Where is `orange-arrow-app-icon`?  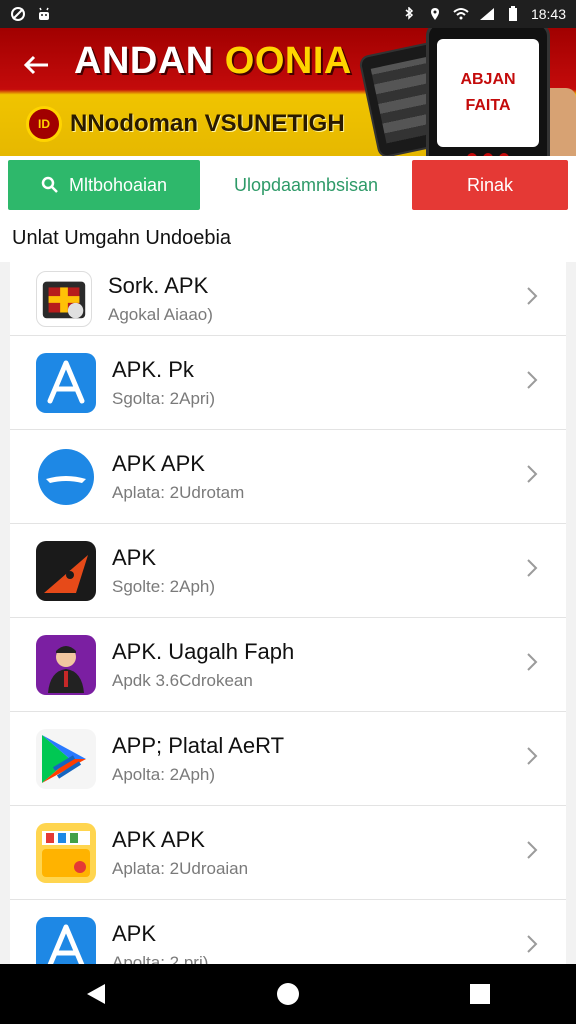
orange-arrow-app-icon is located at coordinates (66, 570).